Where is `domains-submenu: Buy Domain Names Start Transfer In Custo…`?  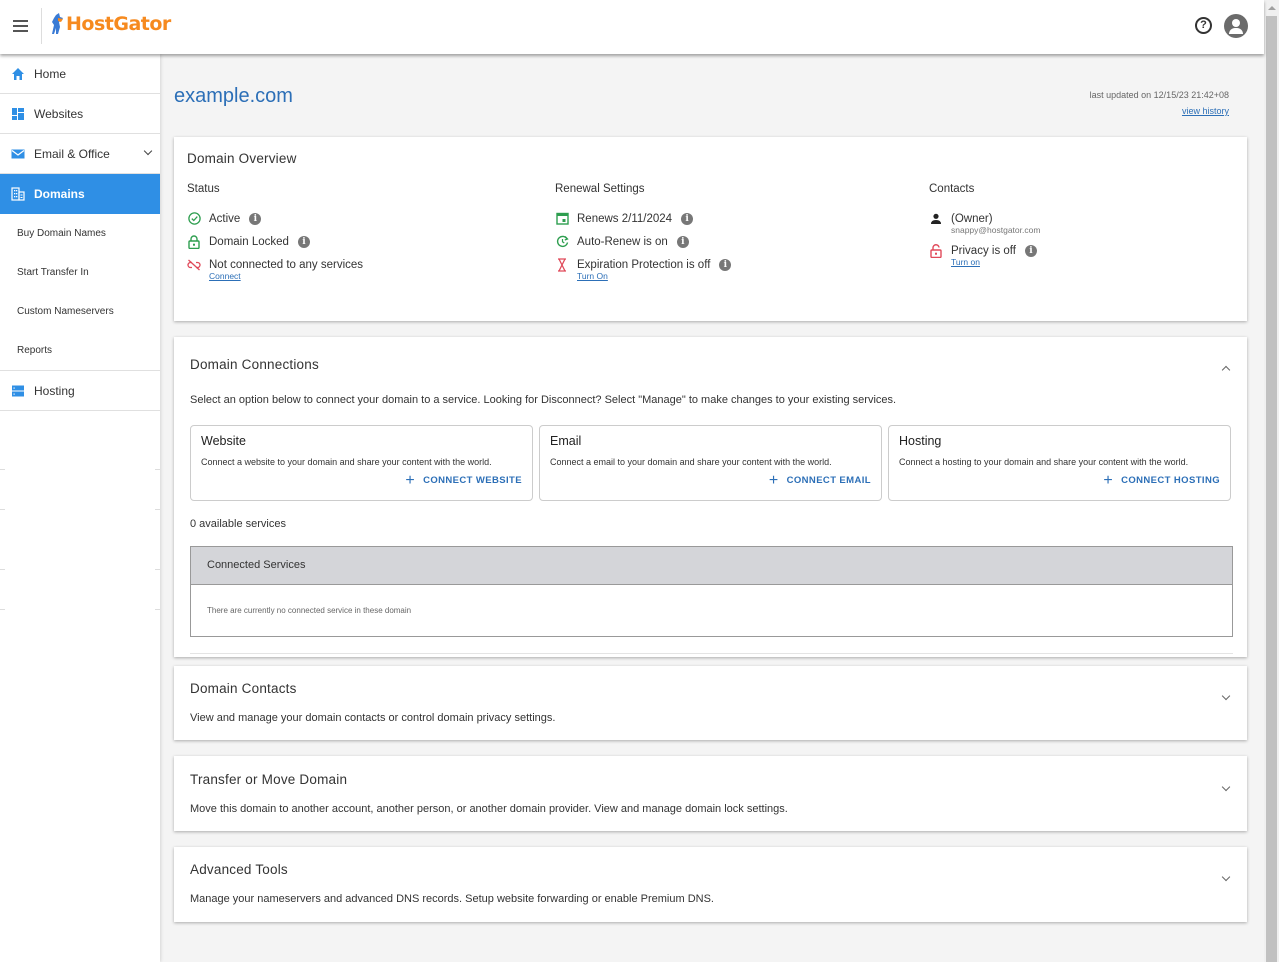 domains-submenu: Buy Domain Names Start Transfer In Custo… is located at coordinates (80, 292).